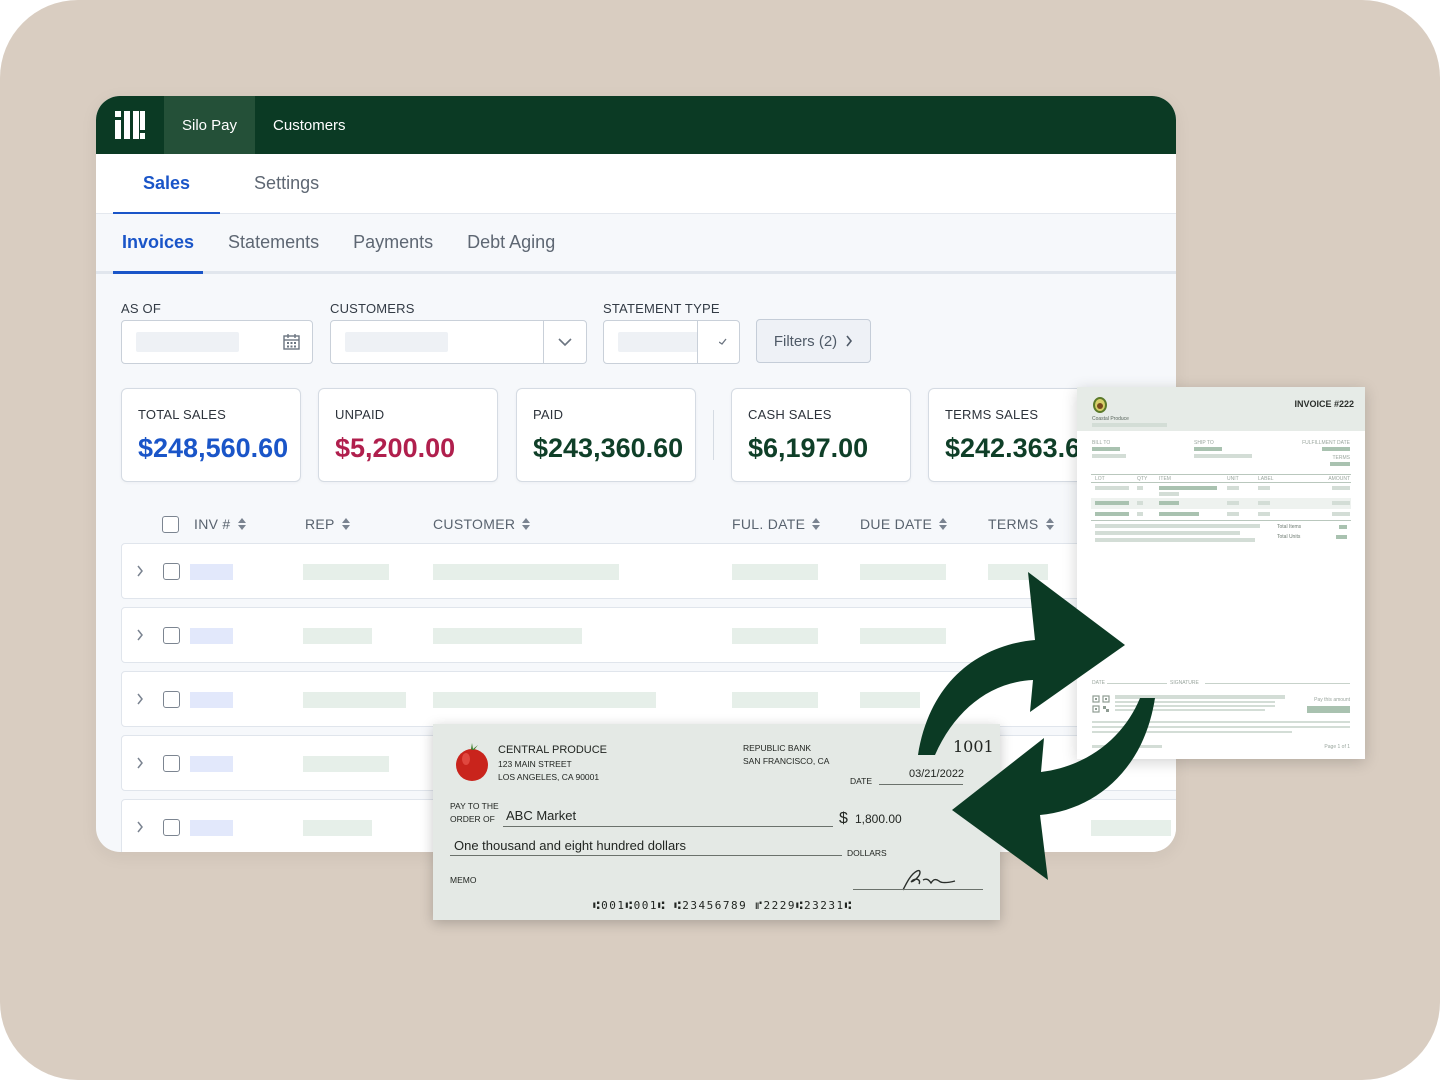  Describe the element at coordinates (130, 125) in the screenshot. I see `app-logo-icon` at that location.